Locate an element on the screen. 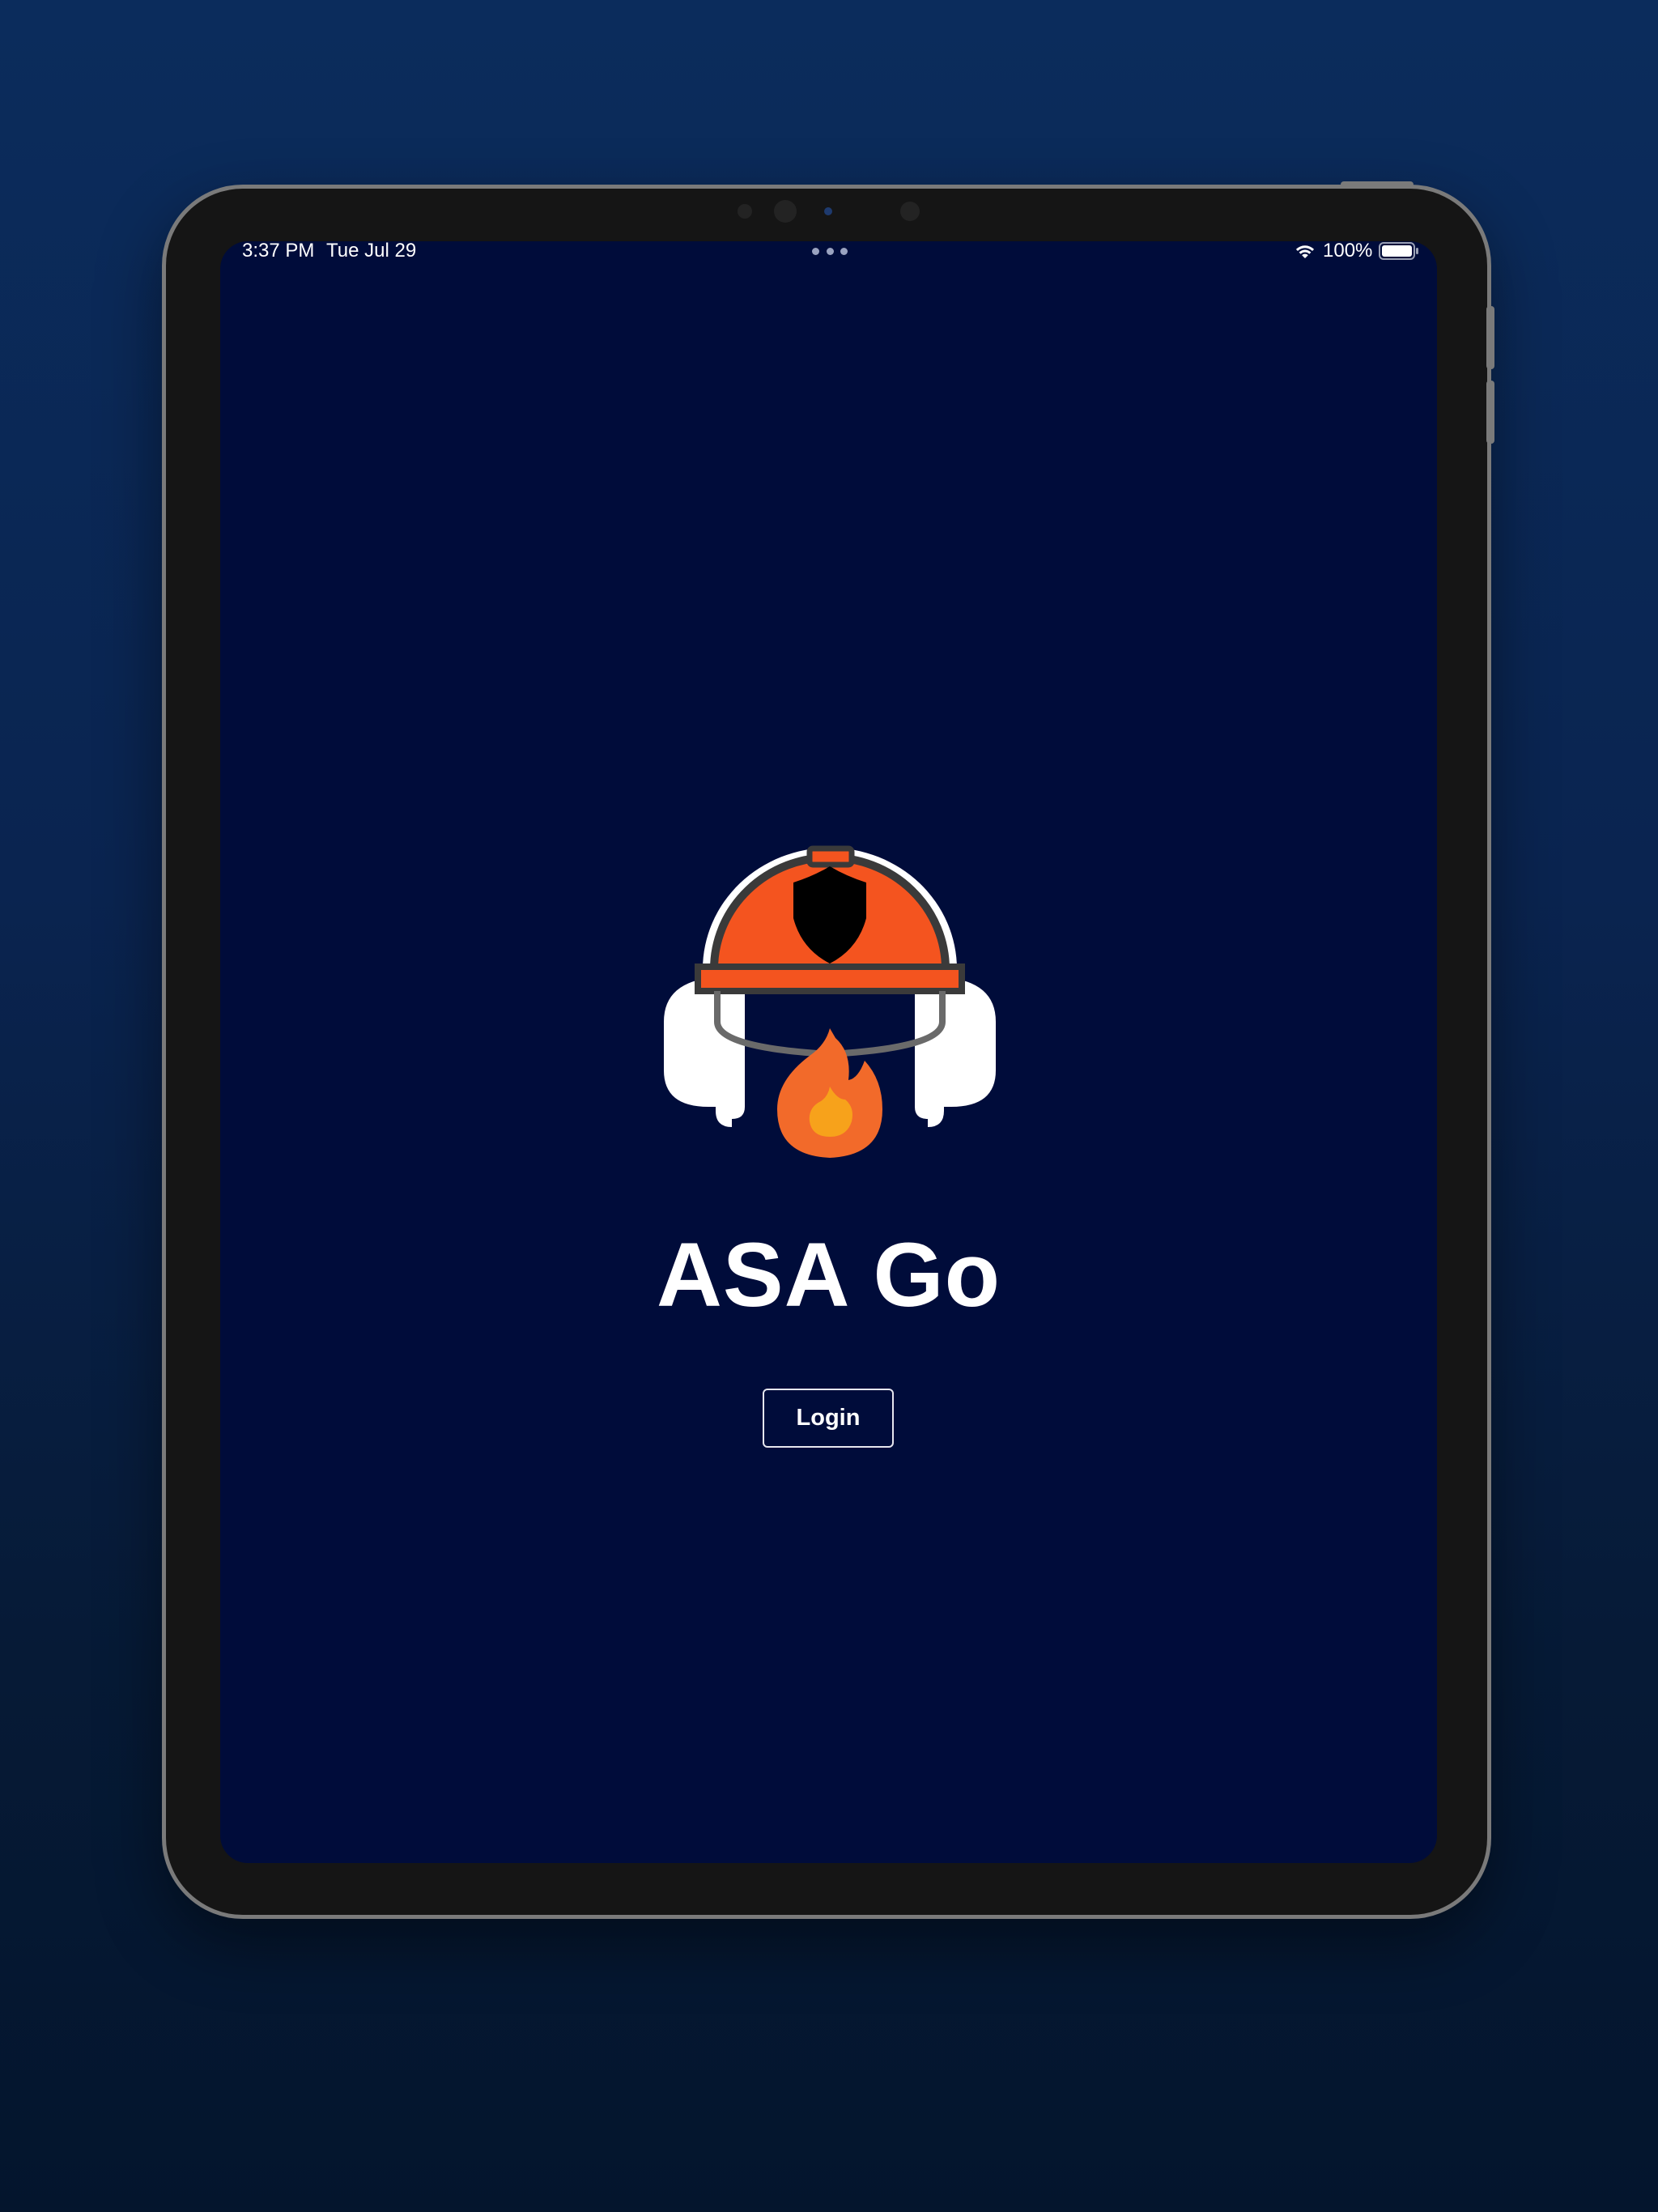 Image resolution: width=1658 pixels, height=2212 pixels. volume-down-button is located at coordinates (1490, 412).